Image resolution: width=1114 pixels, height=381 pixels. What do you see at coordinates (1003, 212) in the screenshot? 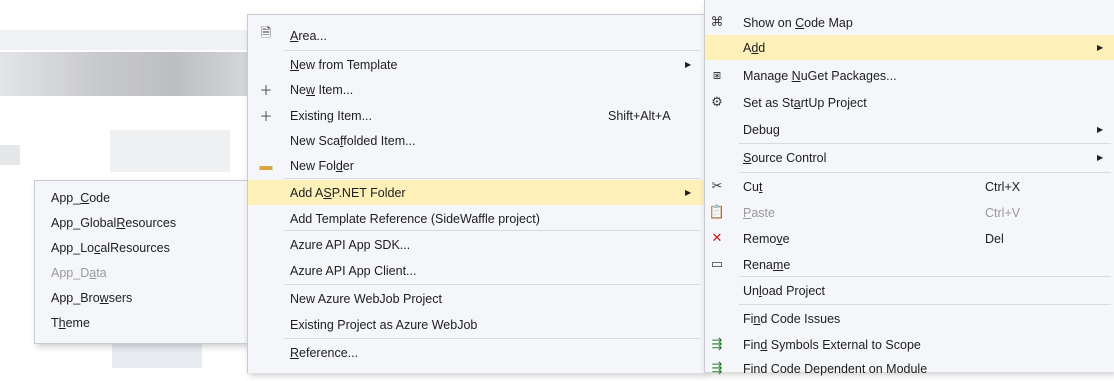
I see `shortcut-label: Ctrl+V` at bounding box center [1003, 212].